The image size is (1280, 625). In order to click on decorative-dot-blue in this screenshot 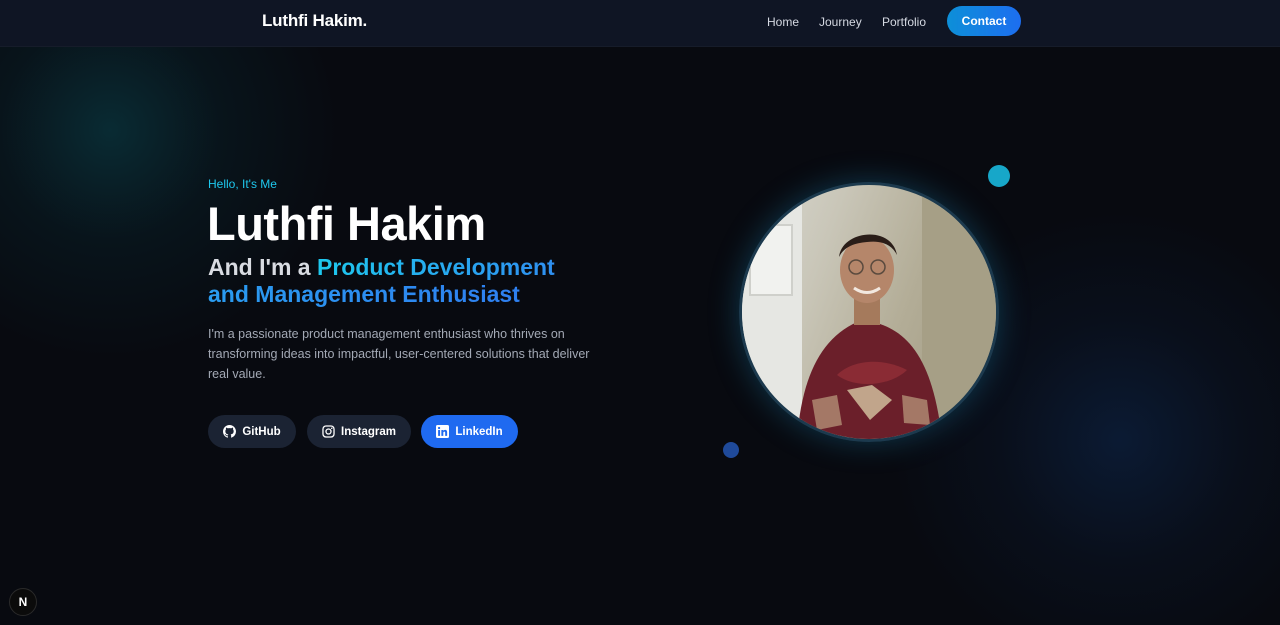, I will do `click(731, 450)`.